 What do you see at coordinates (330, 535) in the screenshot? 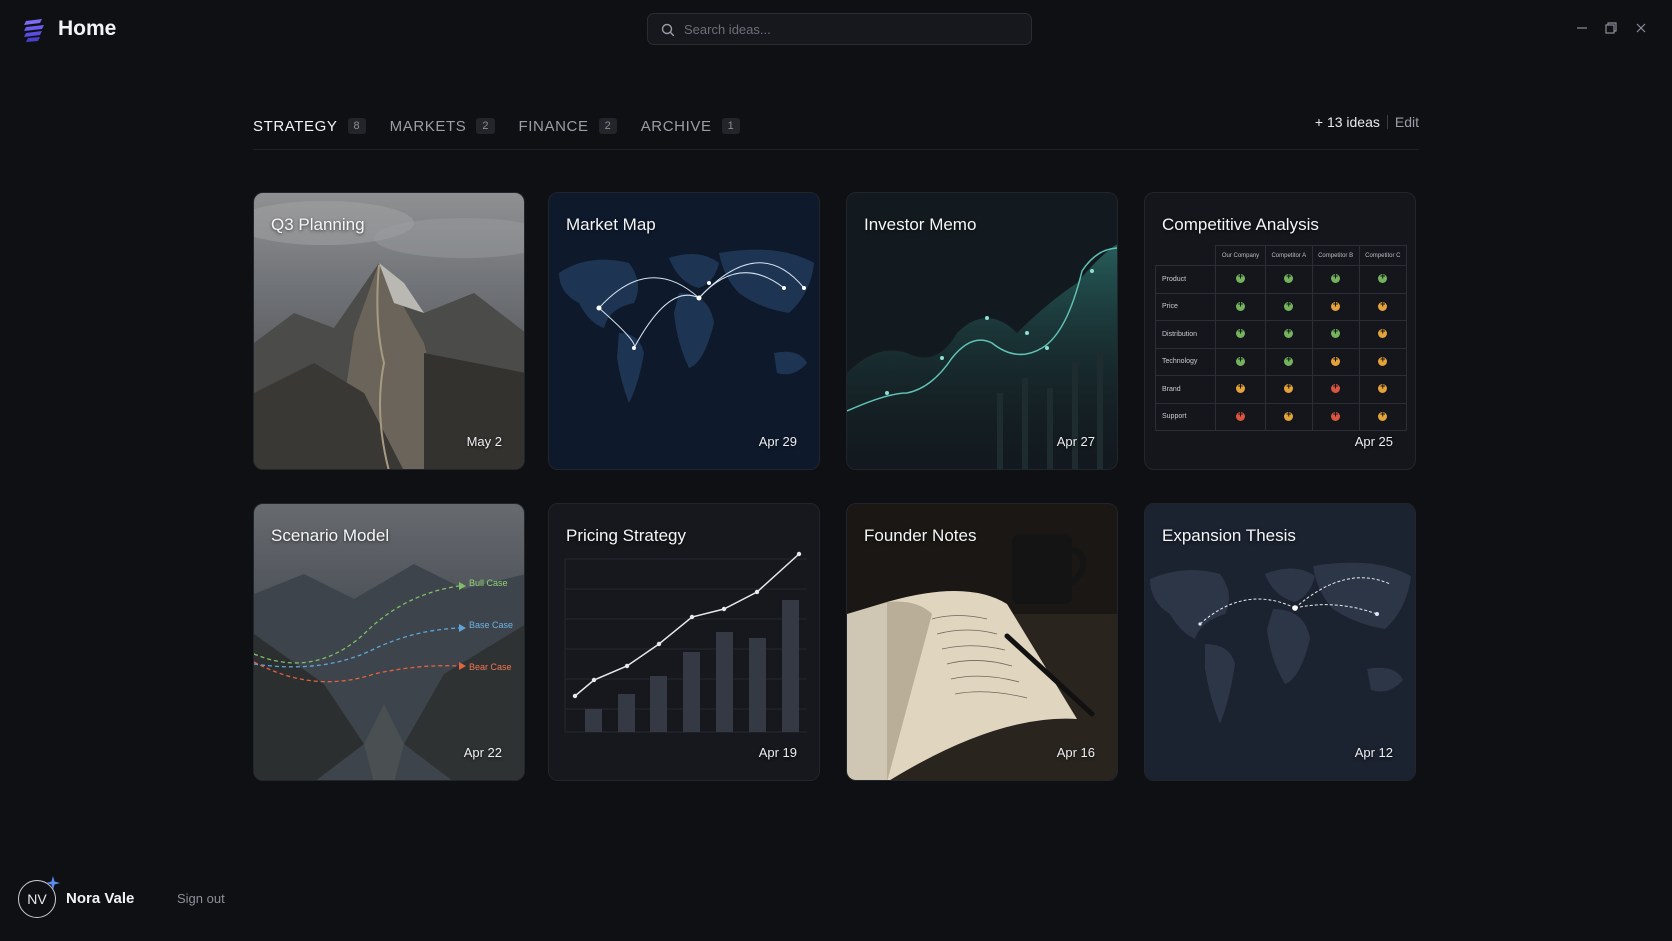
I see `card-title: Scenario Model` at bounding box center [330, 535].